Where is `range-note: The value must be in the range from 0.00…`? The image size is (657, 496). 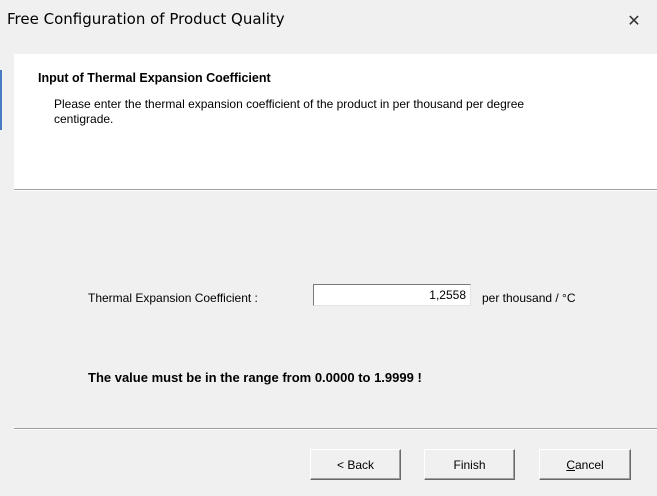
range-note: The value must be in the range from 0.00… is located at coordinates (255, 377).